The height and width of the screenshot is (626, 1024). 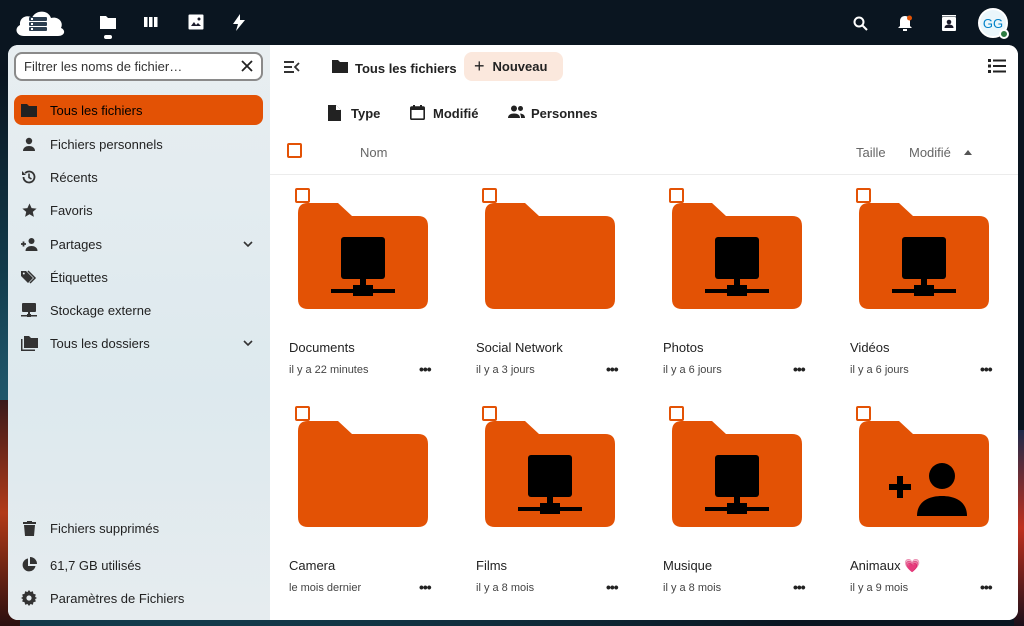 I want to click on sidebar-item-deleted-files: Fichiers supprimés, so click(x=138, y=528).